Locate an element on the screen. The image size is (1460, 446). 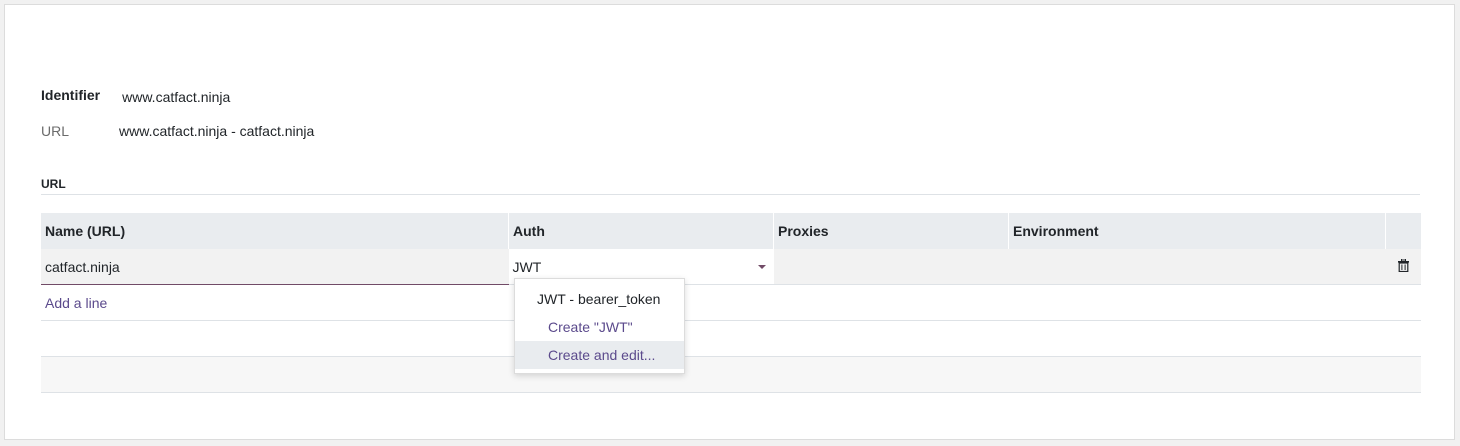
section-title: URL is located at coordinates (53, 184).